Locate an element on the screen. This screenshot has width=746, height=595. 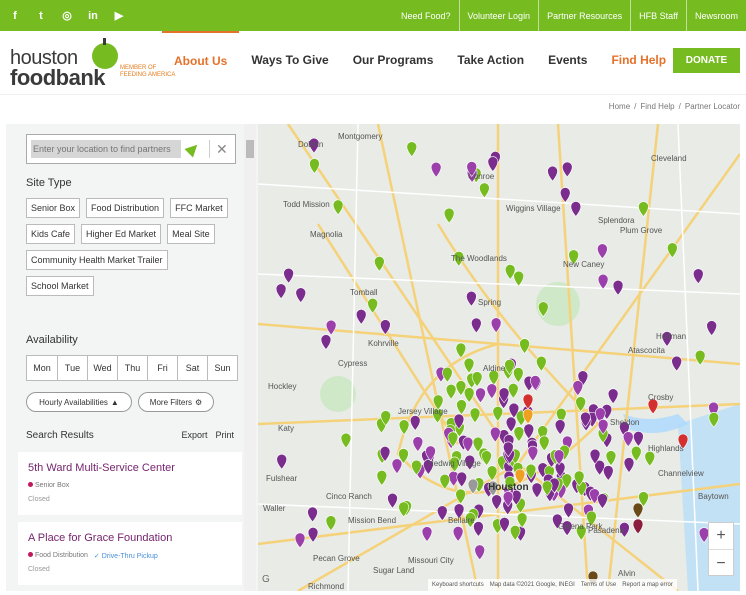
site-type-school-market: School Market is located at coordinates (60, 286).